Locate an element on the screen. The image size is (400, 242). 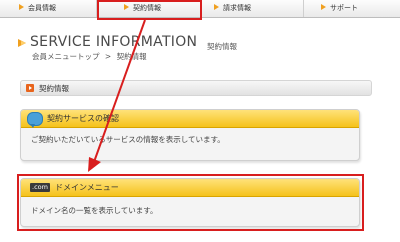
red-arrow-icon is located at coordinates (117, 95).